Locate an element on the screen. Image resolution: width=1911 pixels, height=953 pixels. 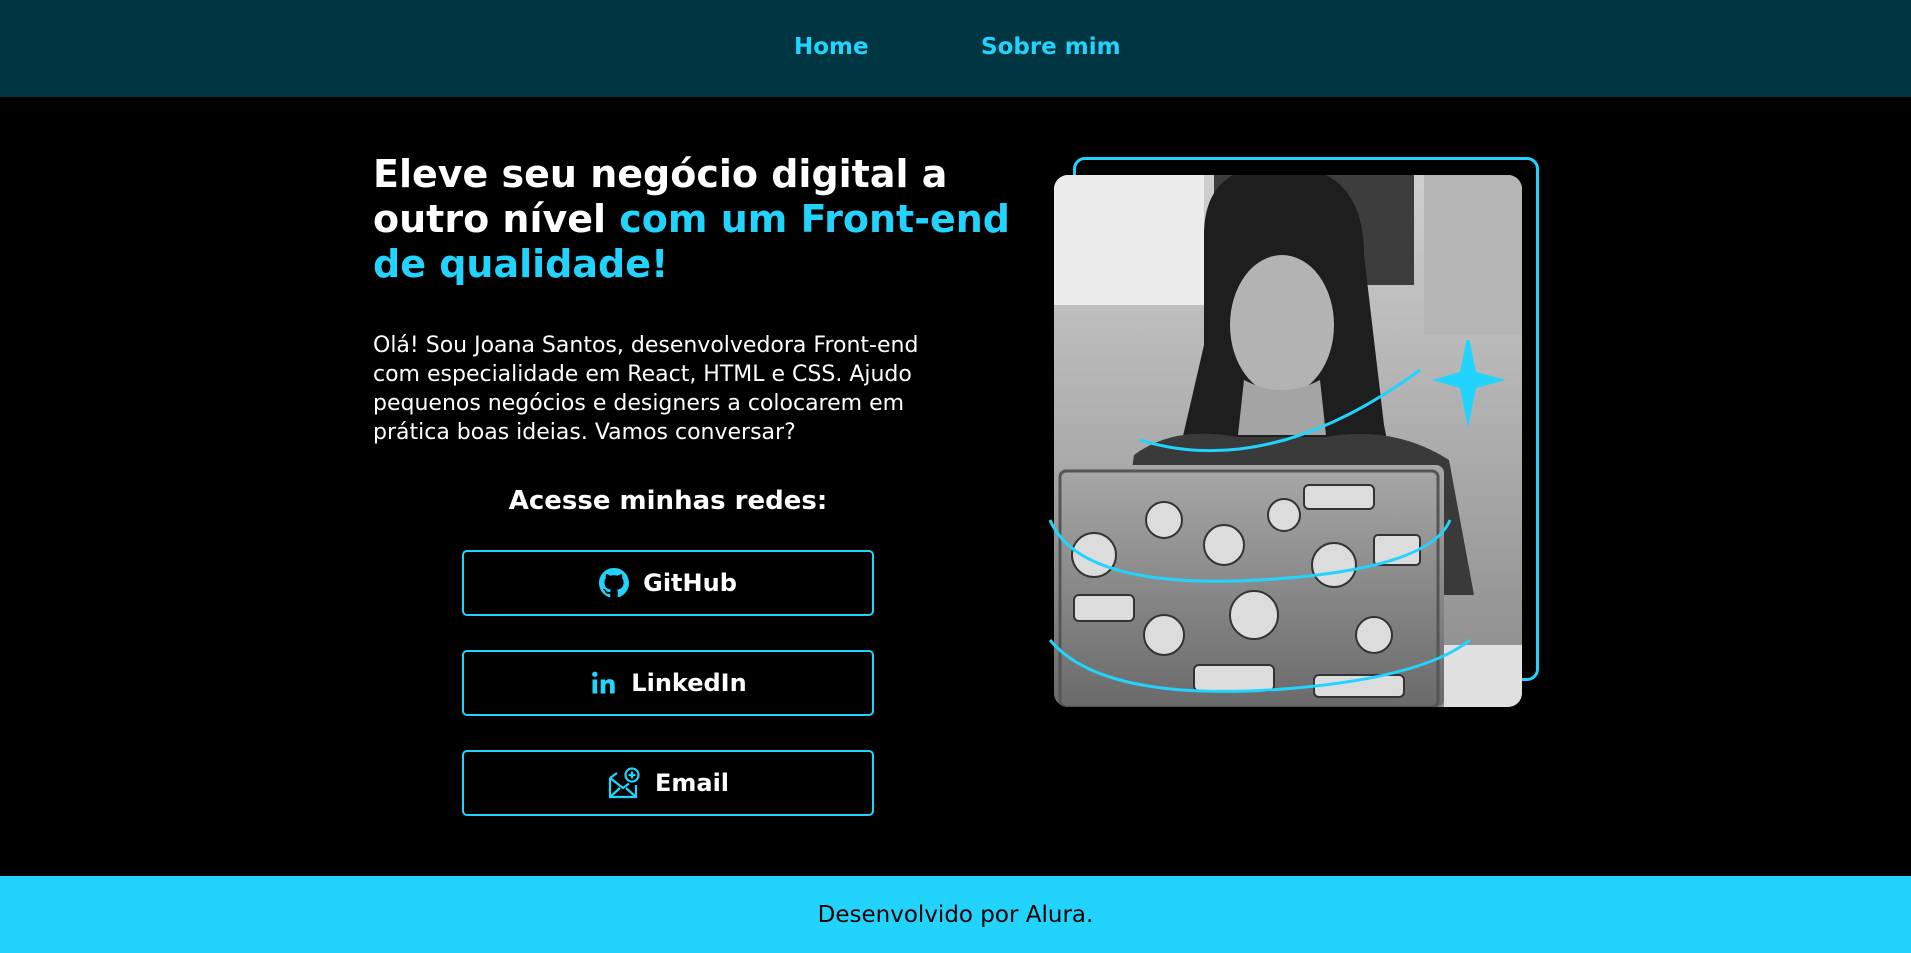
social-links-title: Acesse minhas redes: is located at coordinates (668, 501).